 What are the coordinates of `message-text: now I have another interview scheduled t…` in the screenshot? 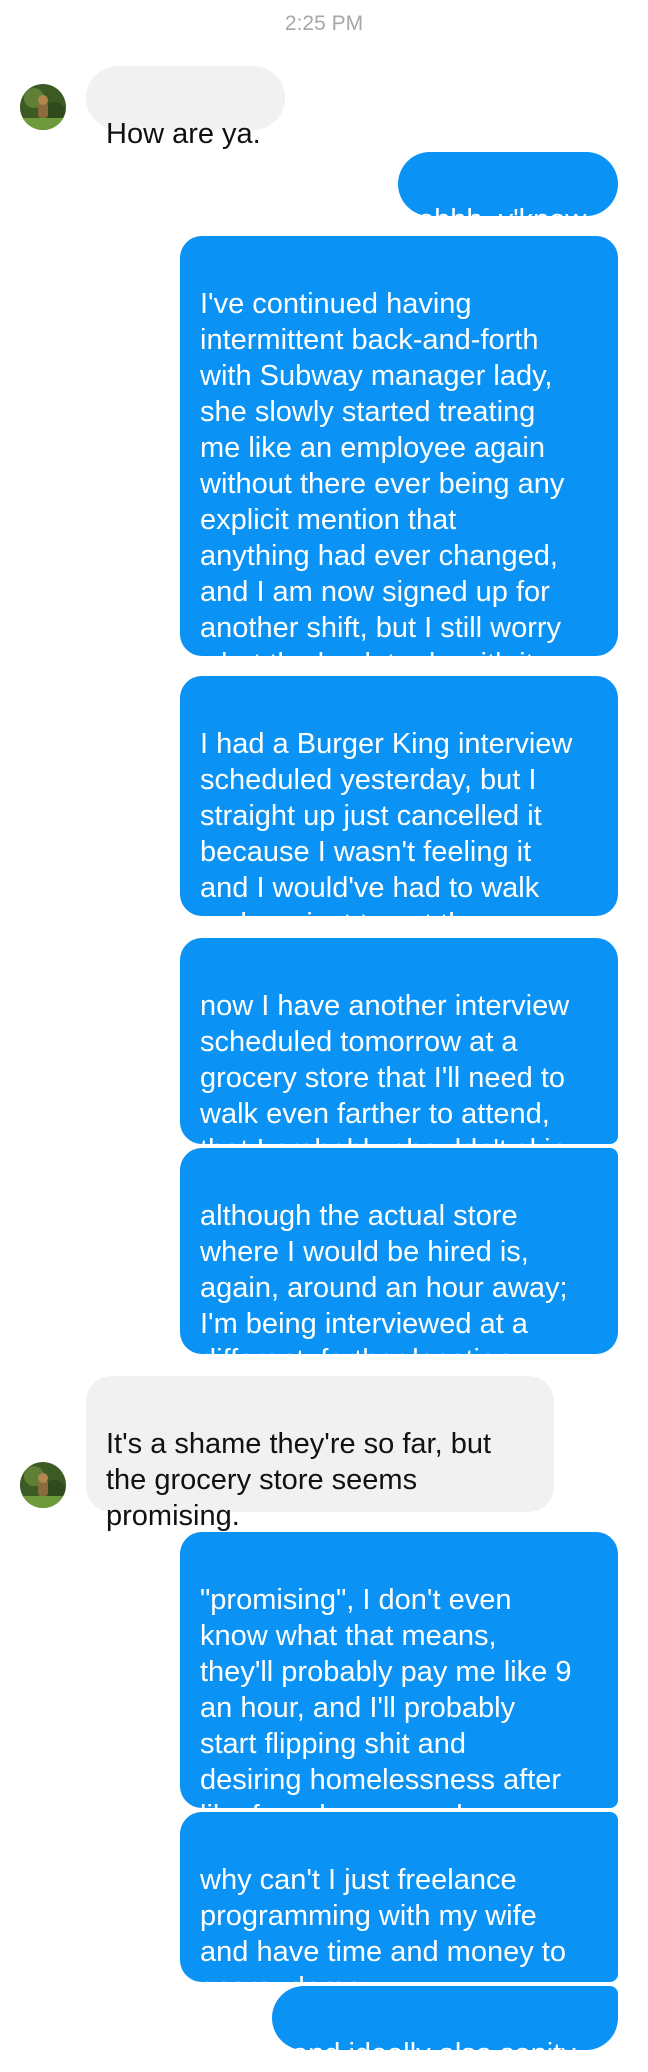 It's located at (385, 1078).